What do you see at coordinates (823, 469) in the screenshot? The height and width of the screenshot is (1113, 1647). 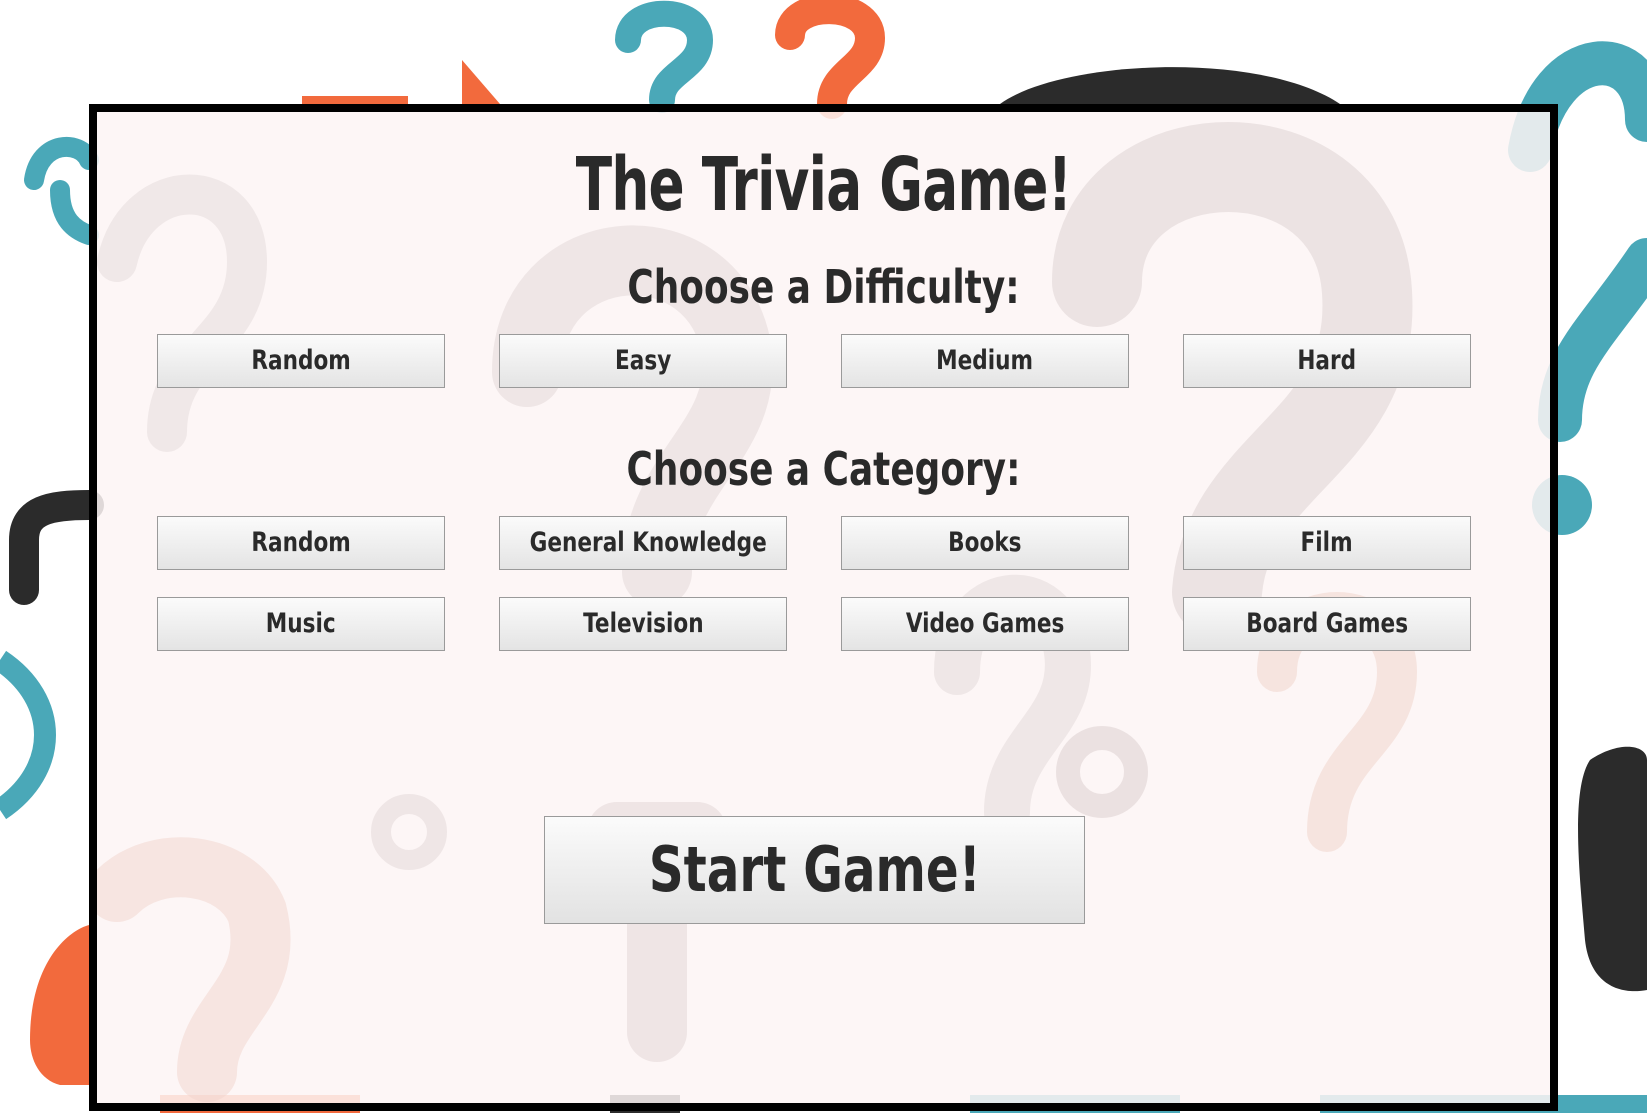 I see `category-heading: Choose a Category:` at bounding box center [823, 469].